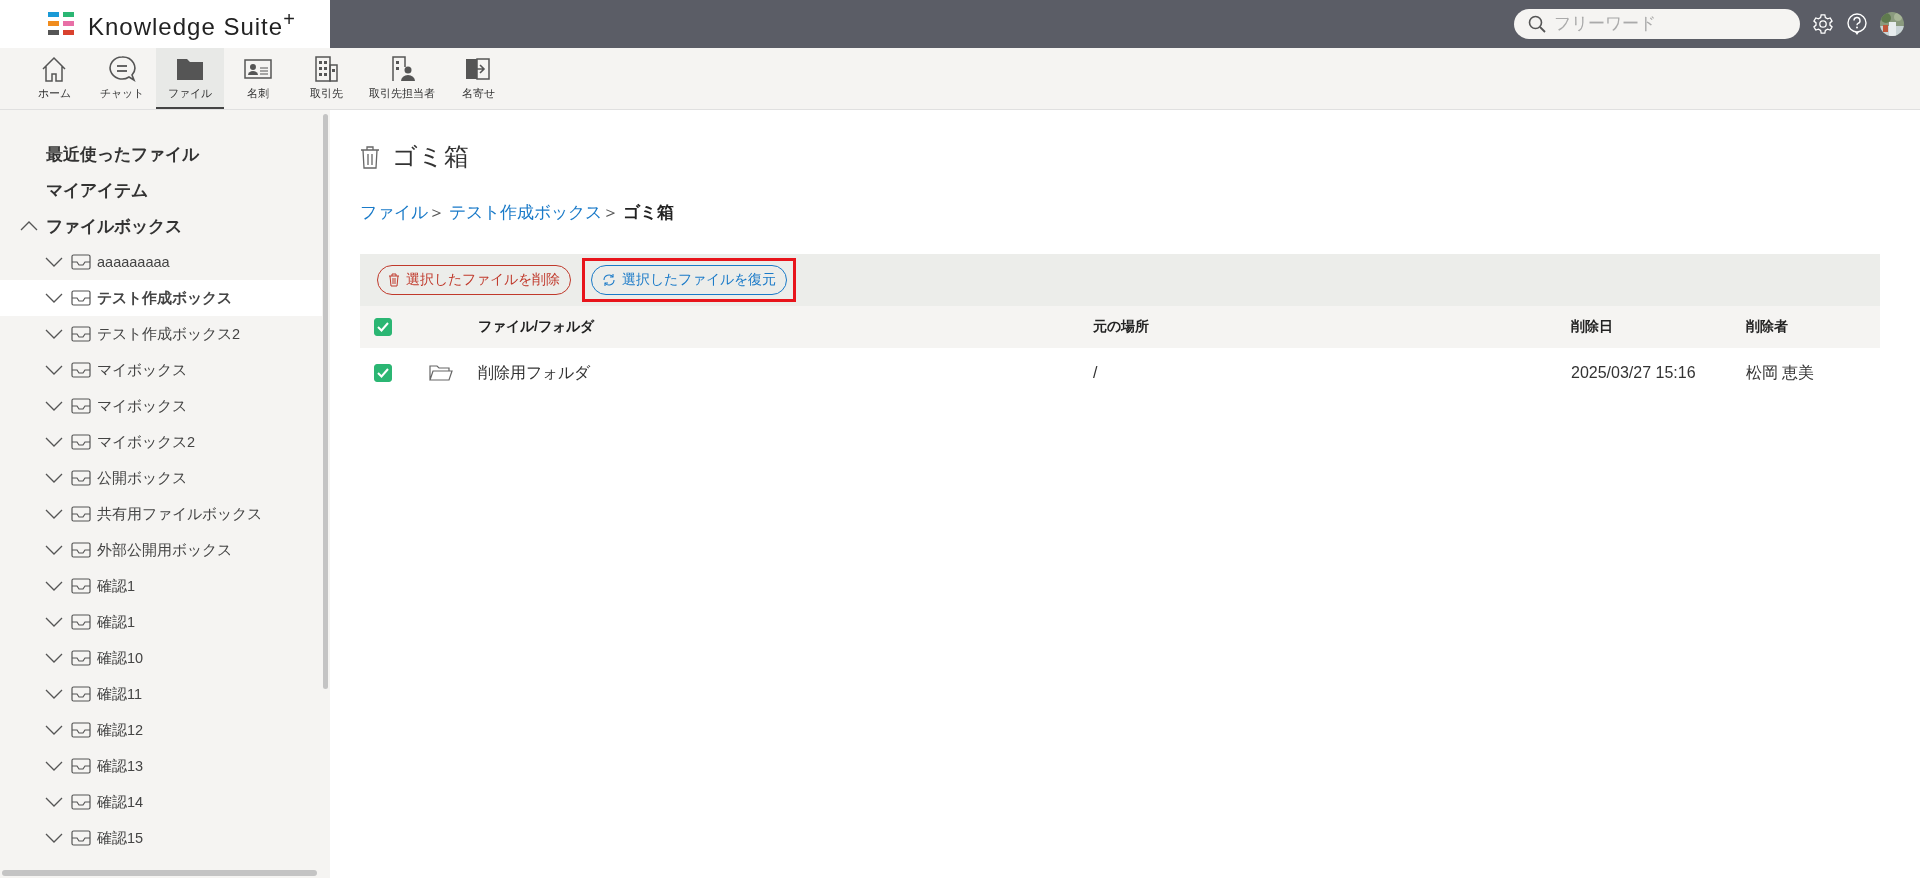  I want to click on search-icon, so click(1537, 24).